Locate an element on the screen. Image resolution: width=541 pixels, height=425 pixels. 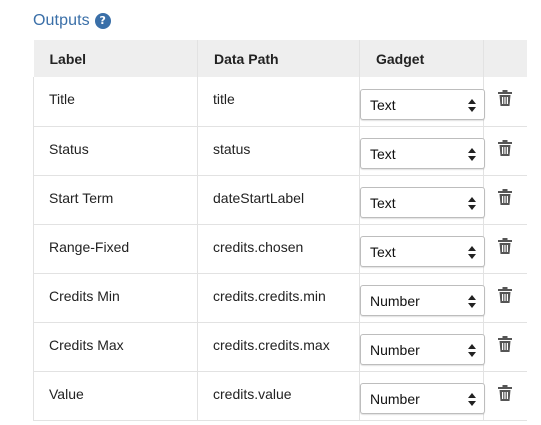
row-data-path: credits.credits.max is located at coordinates (278, 347).